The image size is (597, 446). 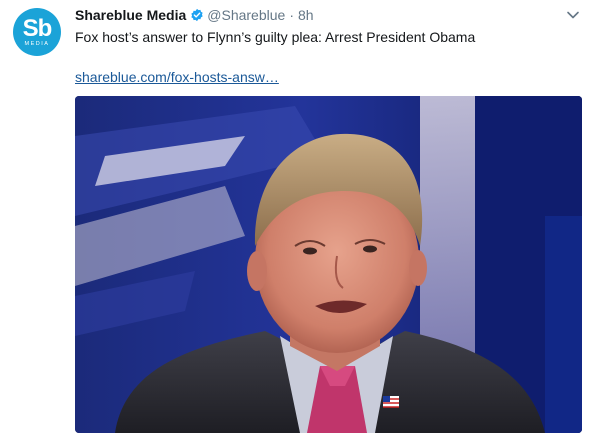 I want to click on avatar: Sb MEDIA, so click(x=37, y=32).